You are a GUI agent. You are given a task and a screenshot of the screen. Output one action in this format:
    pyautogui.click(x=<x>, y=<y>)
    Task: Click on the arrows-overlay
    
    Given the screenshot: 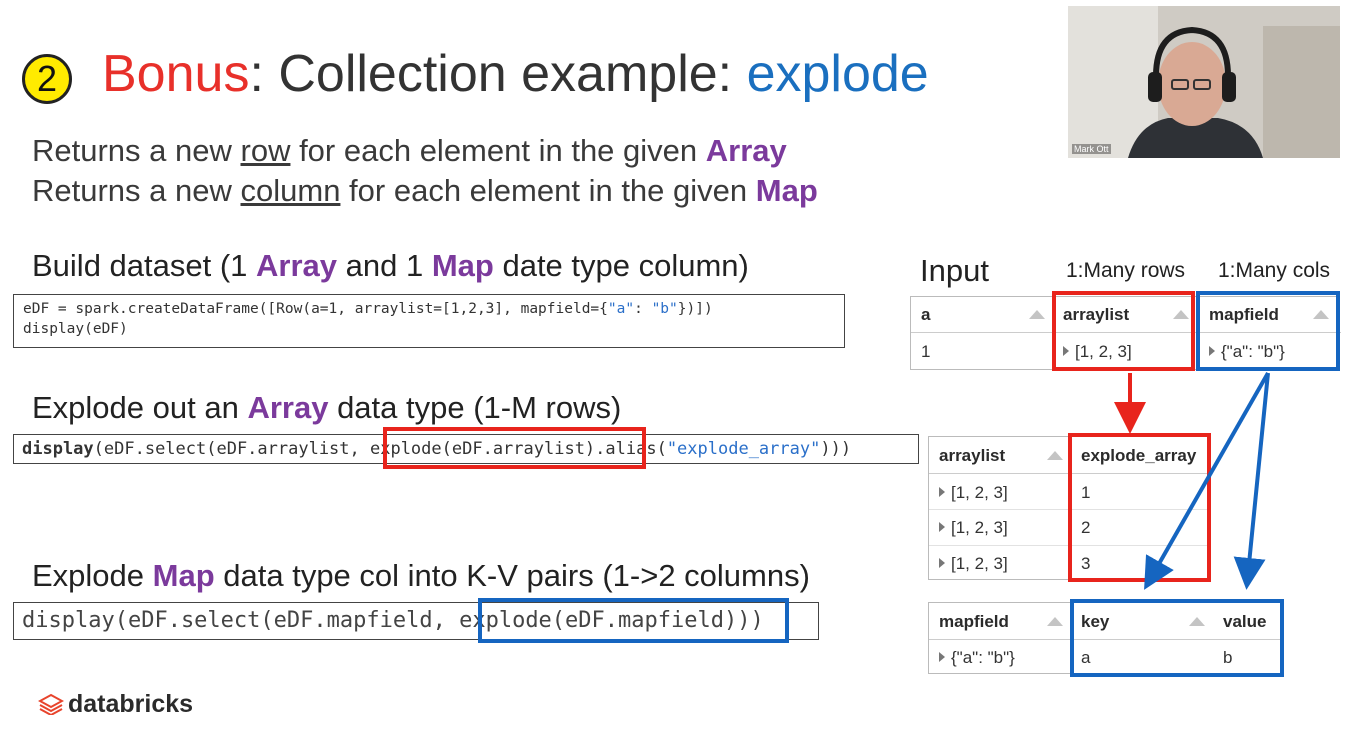 What is the action you would take?
    pyautogui.click(x=1192, y=481)
    